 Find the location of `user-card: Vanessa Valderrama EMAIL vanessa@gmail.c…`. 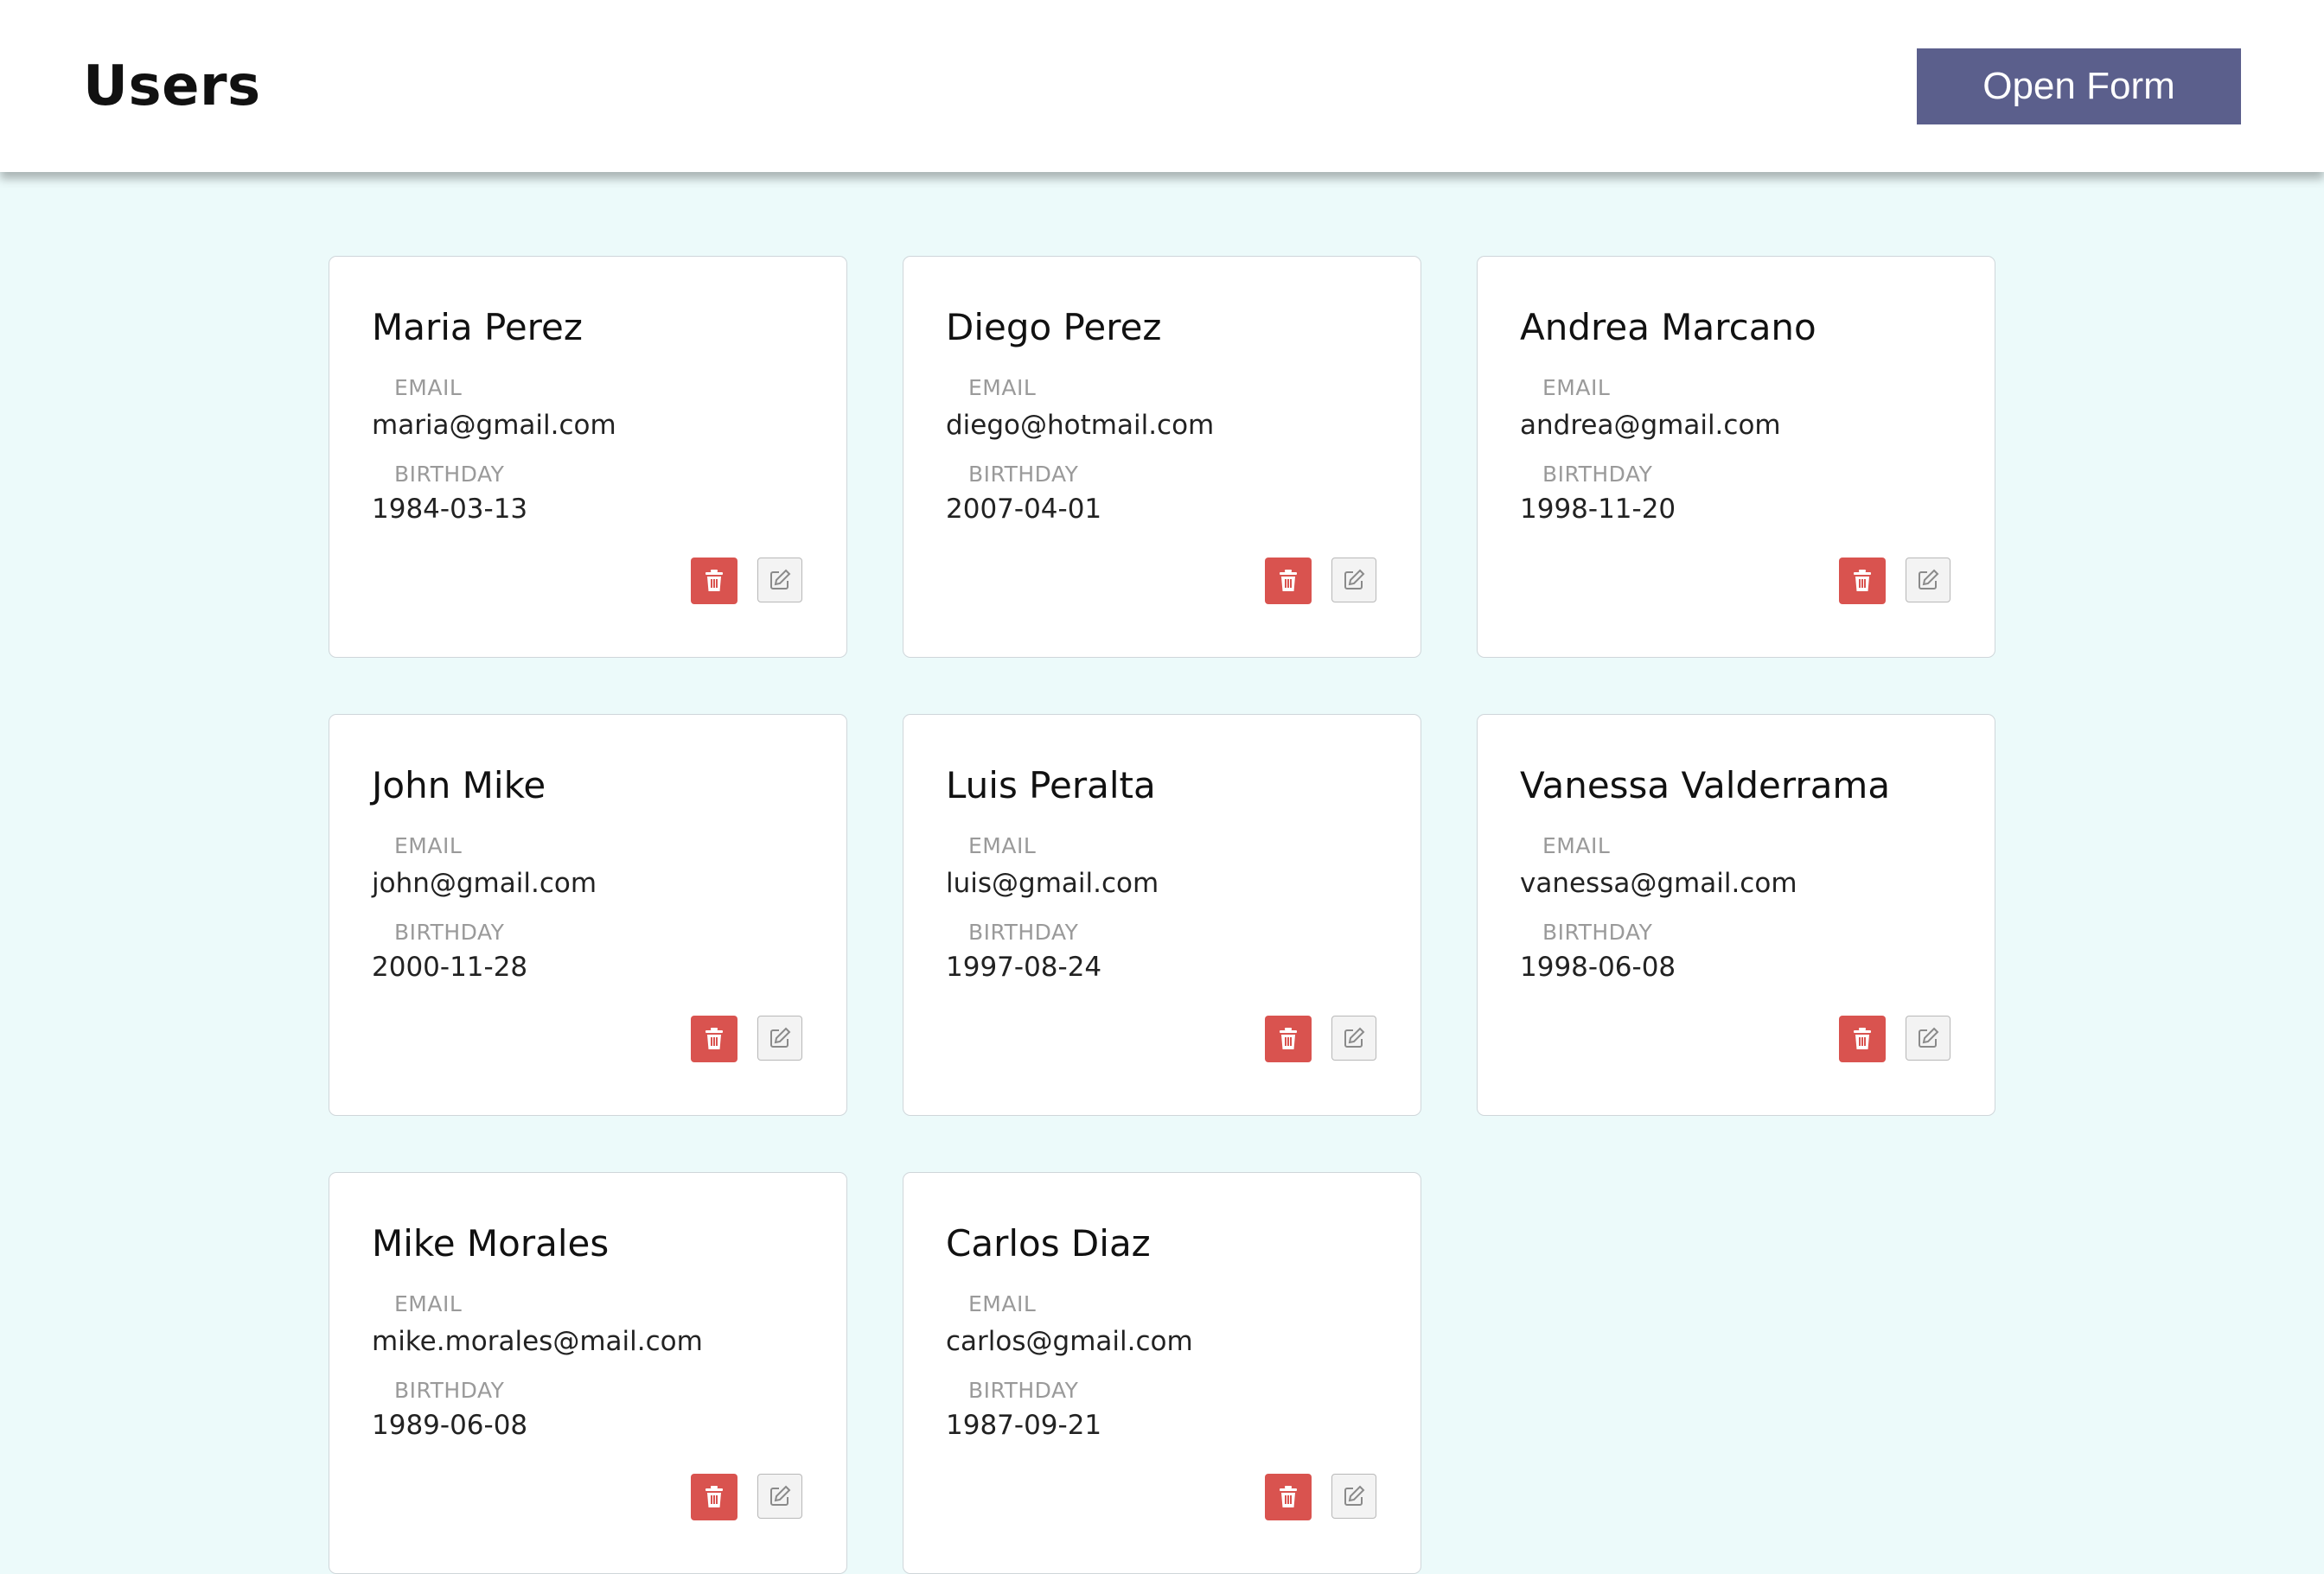

user-card: Vanessa Valderrama EMAIL vanessa@gmail.c… is located at coordinates (1736, 915).